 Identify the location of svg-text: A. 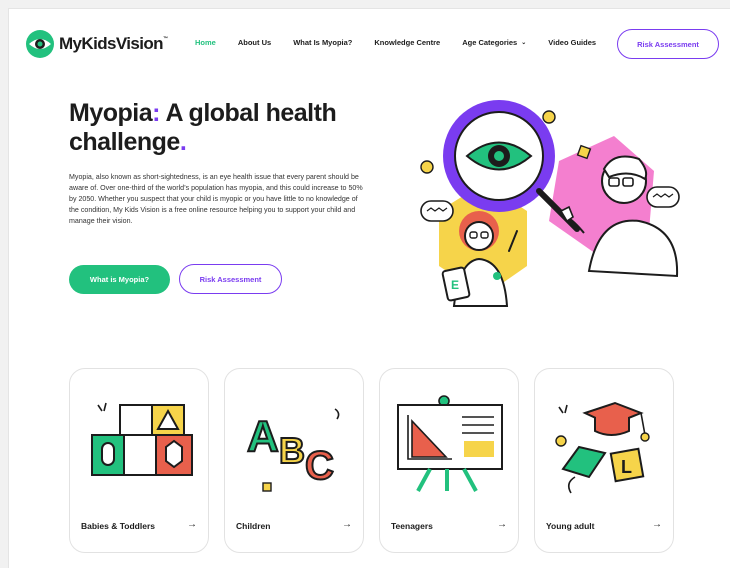
(263, 436).